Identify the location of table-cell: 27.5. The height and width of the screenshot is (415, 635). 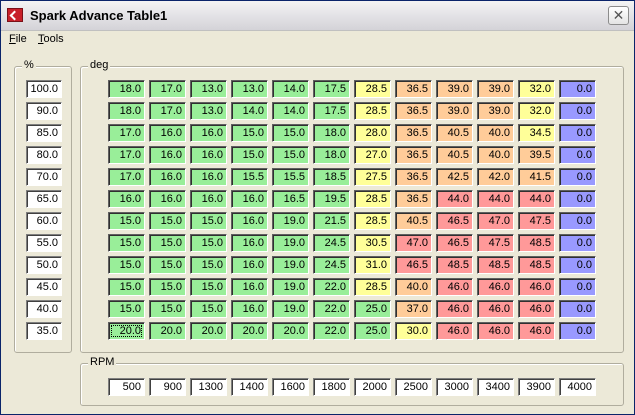
(372, 177).